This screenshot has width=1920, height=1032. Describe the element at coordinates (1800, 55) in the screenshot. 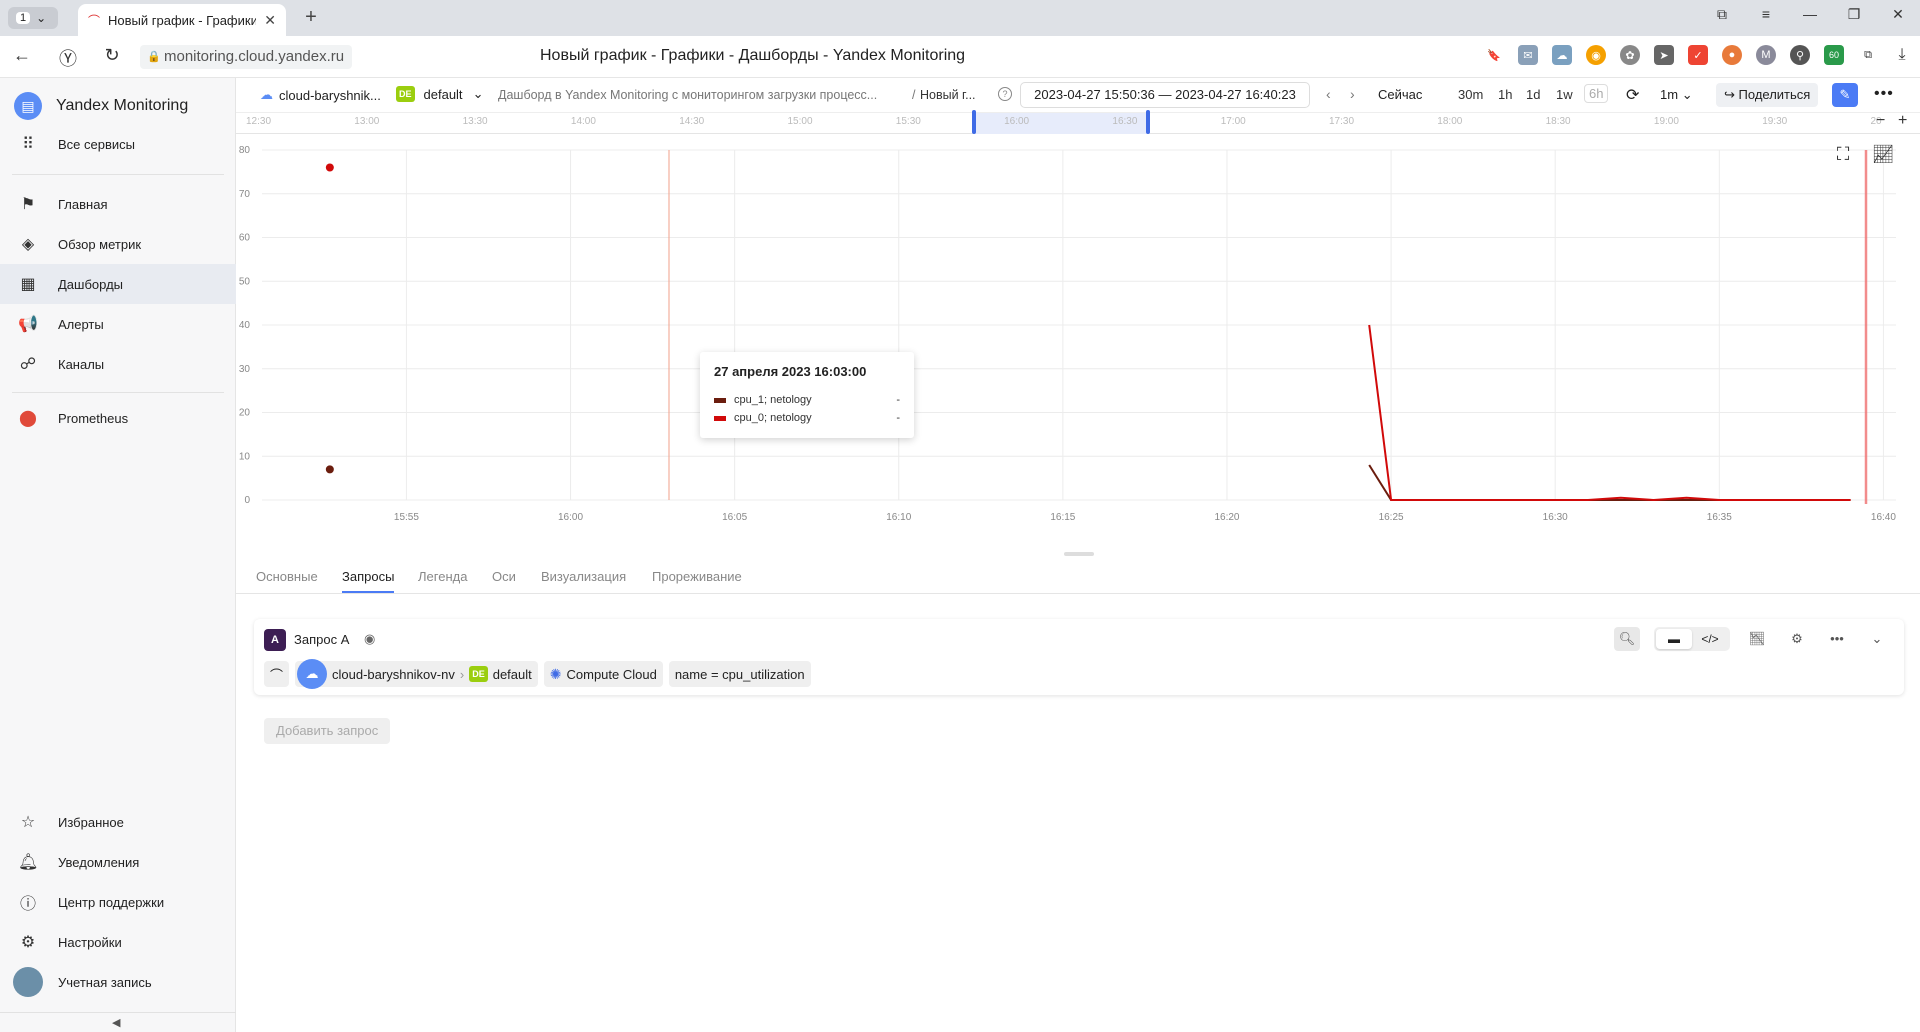

I see `extension-key-icon: ⚲` at that location.